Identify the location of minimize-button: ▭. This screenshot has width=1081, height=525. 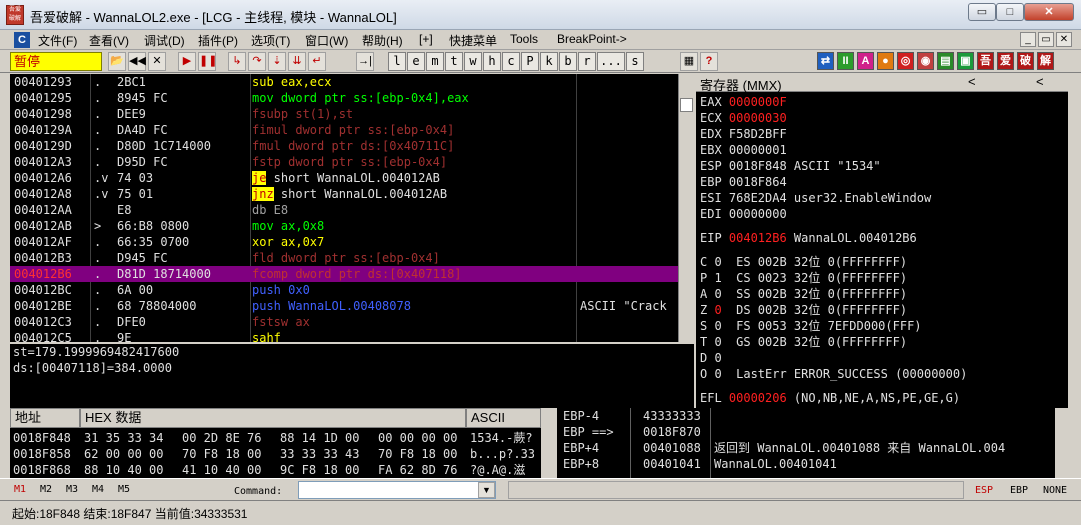
(982, 12).